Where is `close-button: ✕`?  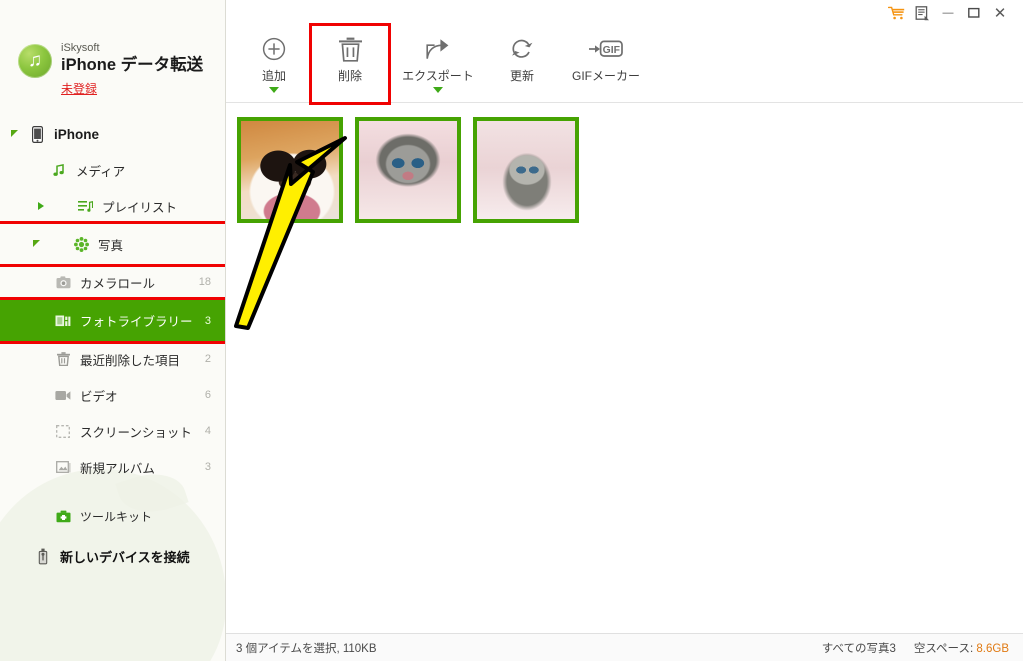
close-button: ✕ is located at coordinates (1000, 13).